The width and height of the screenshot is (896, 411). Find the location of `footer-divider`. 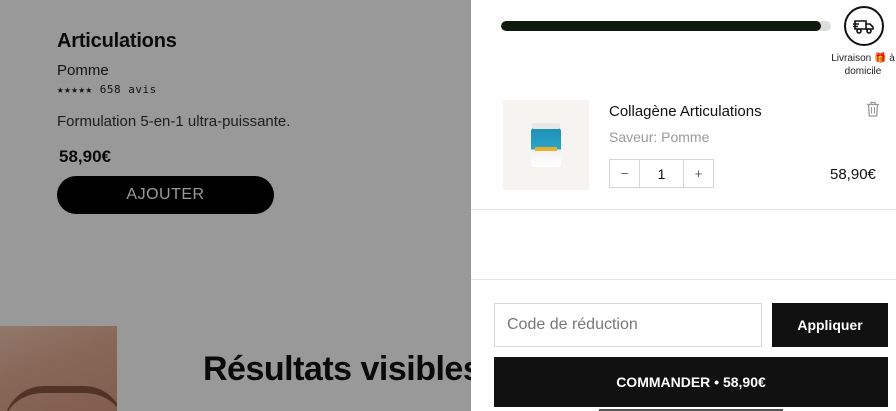

footer-divider is located at coordinates (683, 279).